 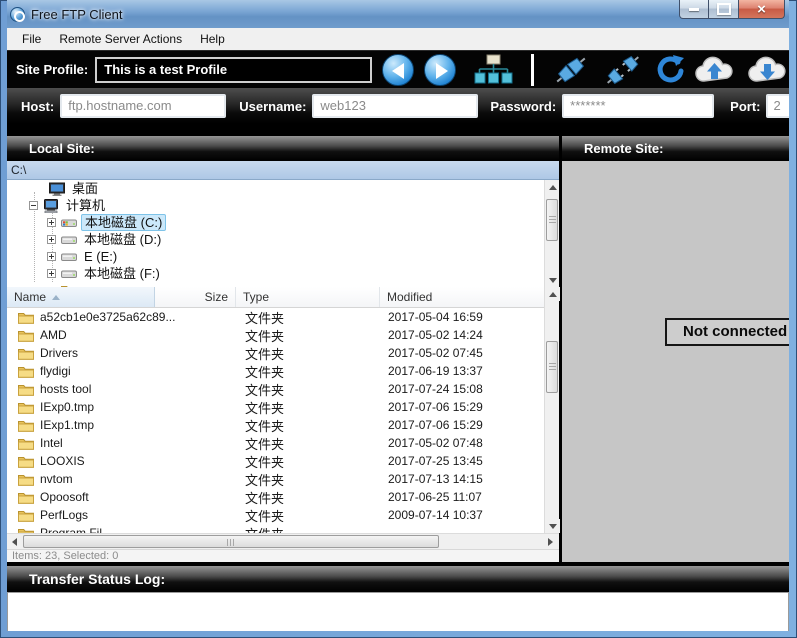 I want to click on maximize-button, so click(x=723, y=9).